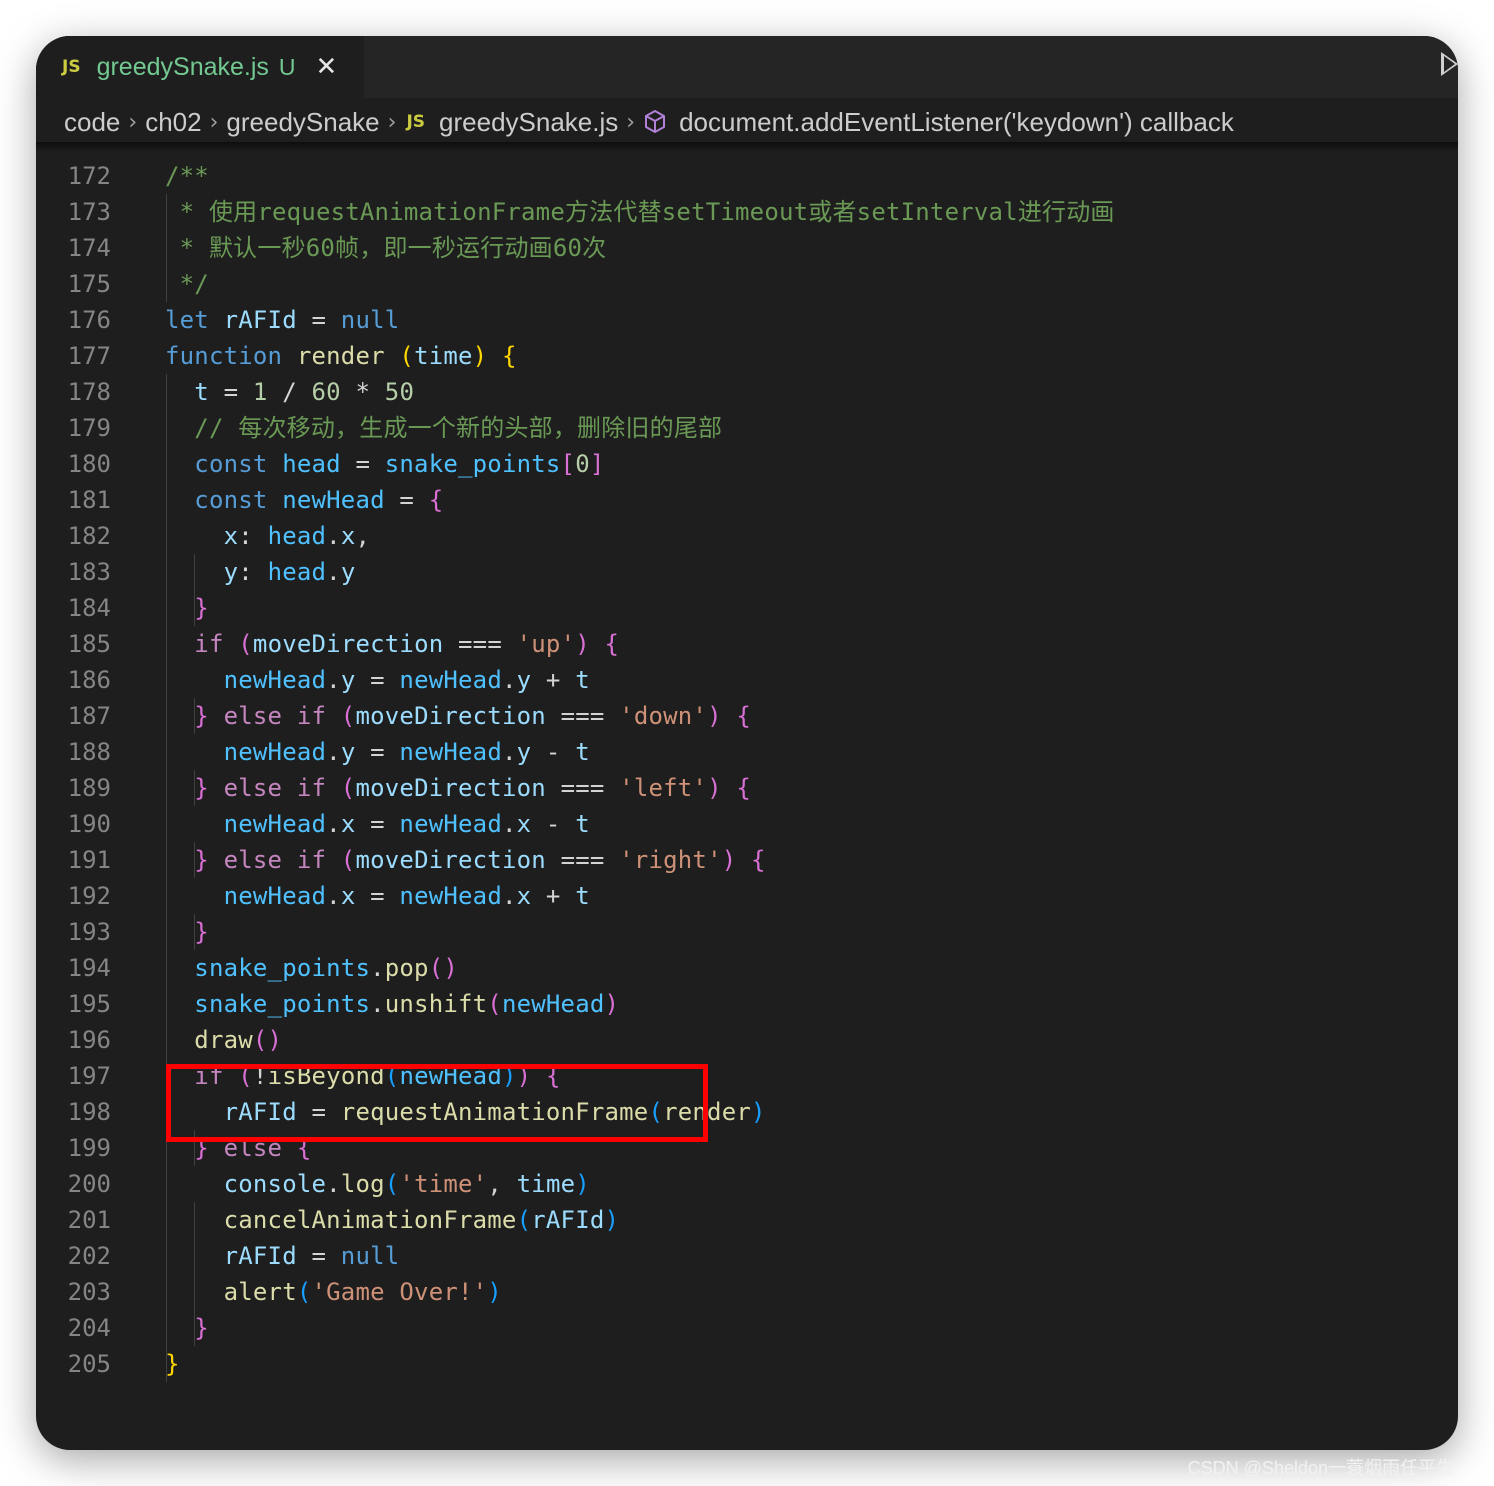 The width and height of the screenshot is (1494, 1486). I want to click on code-line: 184 }, so click(747, 608).